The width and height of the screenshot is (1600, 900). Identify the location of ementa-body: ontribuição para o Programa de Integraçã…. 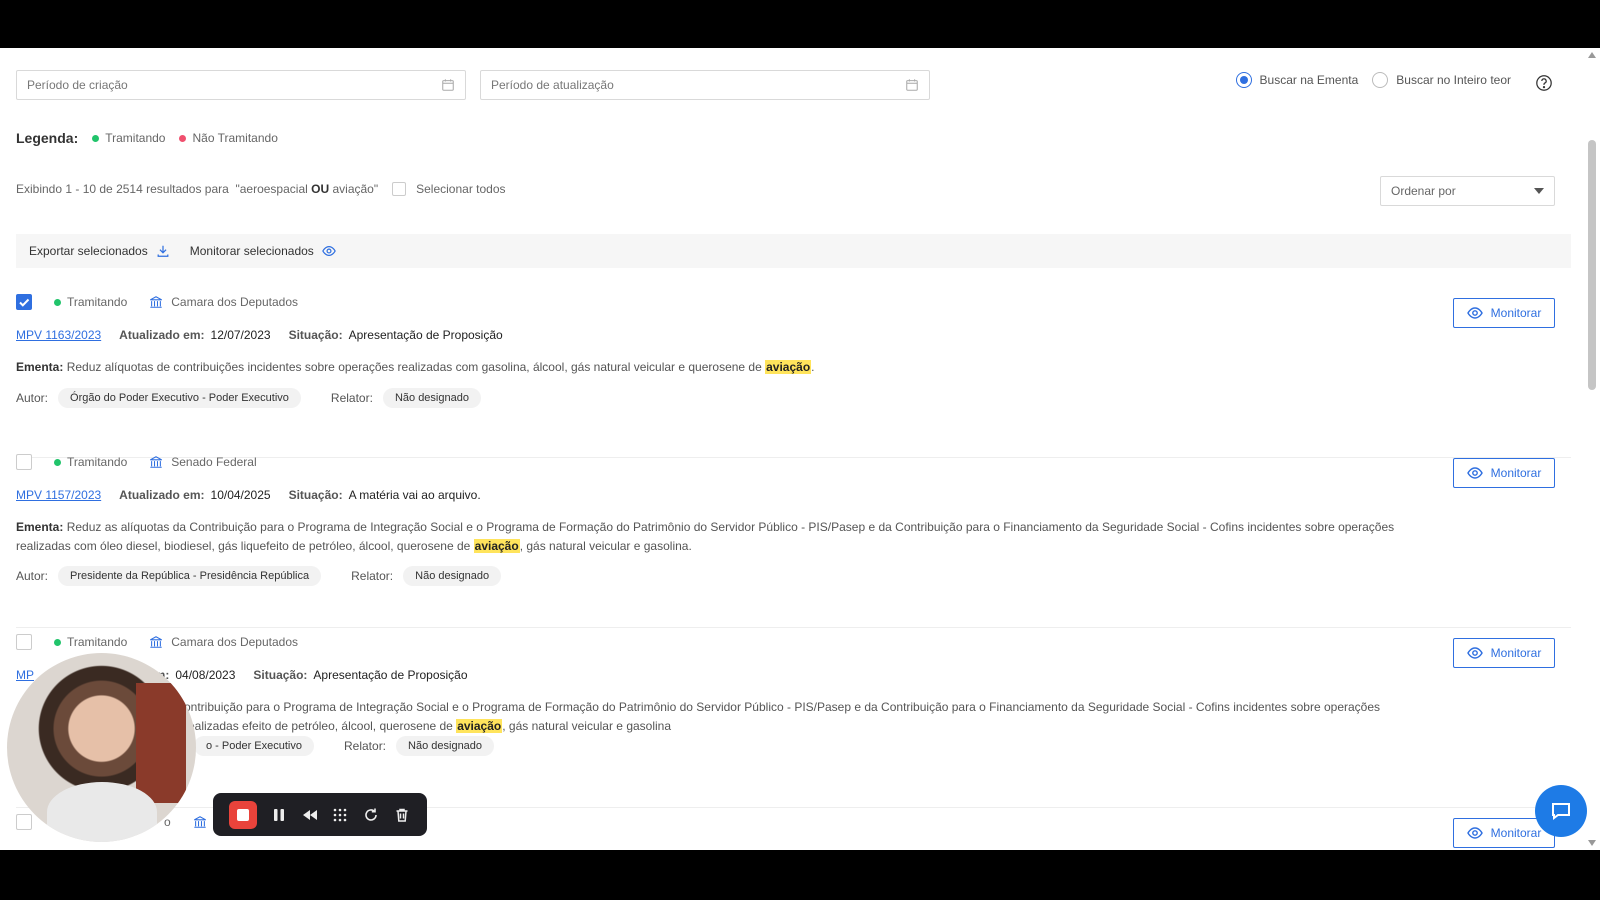
(782, 716).